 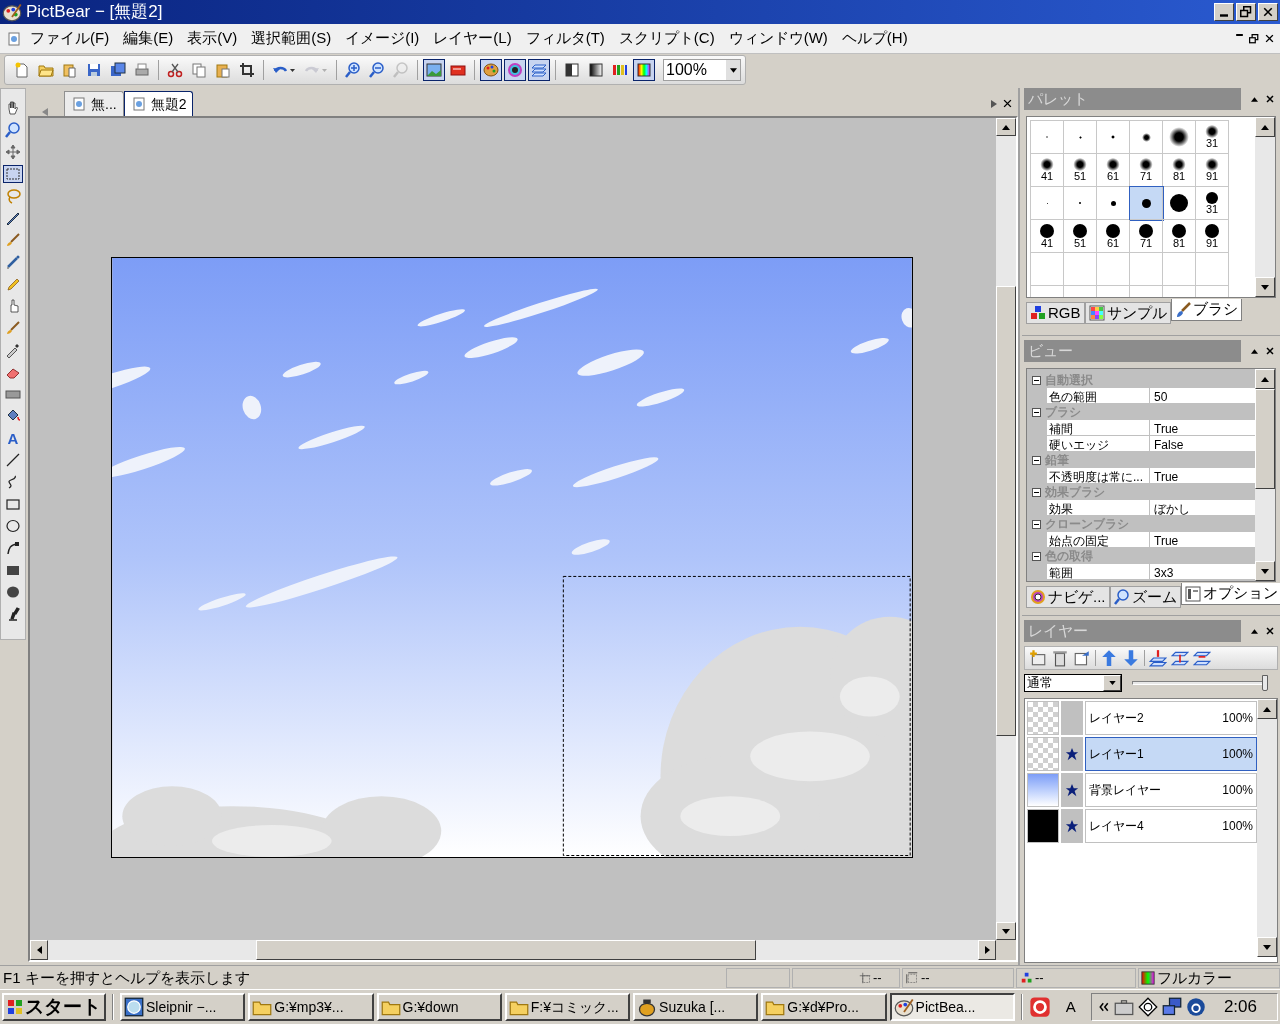 What do you see at coordinates (1123, 1007) in the screenshot?
I see `briefcase-icon` at bounding box center [1123, 1007].